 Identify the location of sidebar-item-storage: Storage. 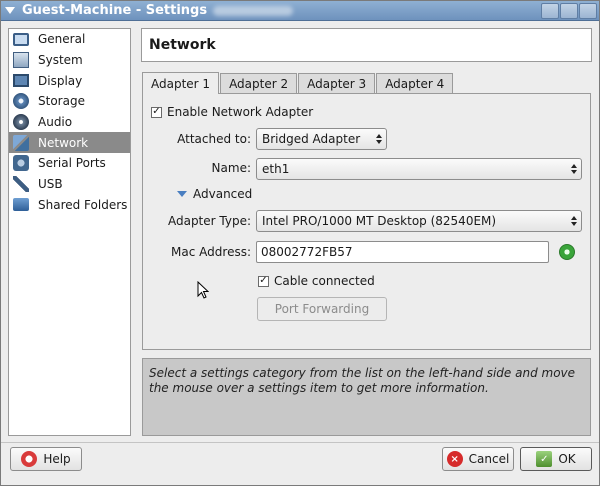
(69, 101).